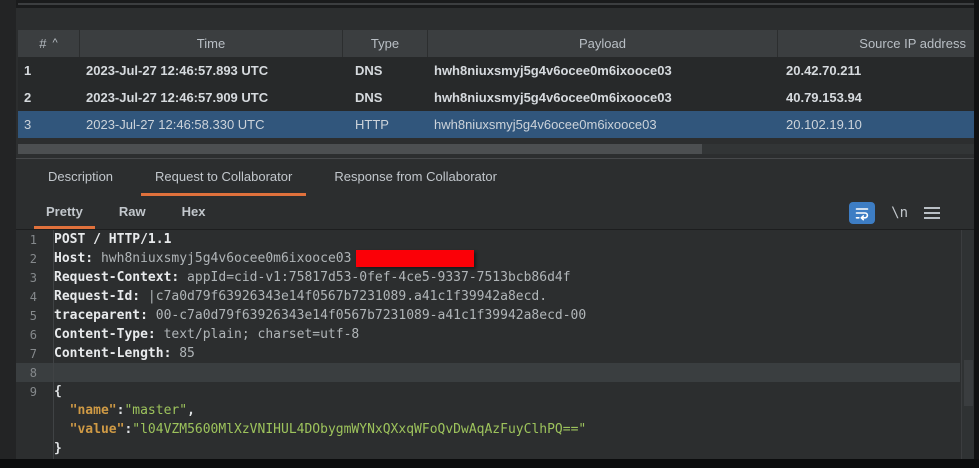 Image resolution: width=979 pixels, height=468 pixels. I want to click on code-line: }, so click(495, 448).